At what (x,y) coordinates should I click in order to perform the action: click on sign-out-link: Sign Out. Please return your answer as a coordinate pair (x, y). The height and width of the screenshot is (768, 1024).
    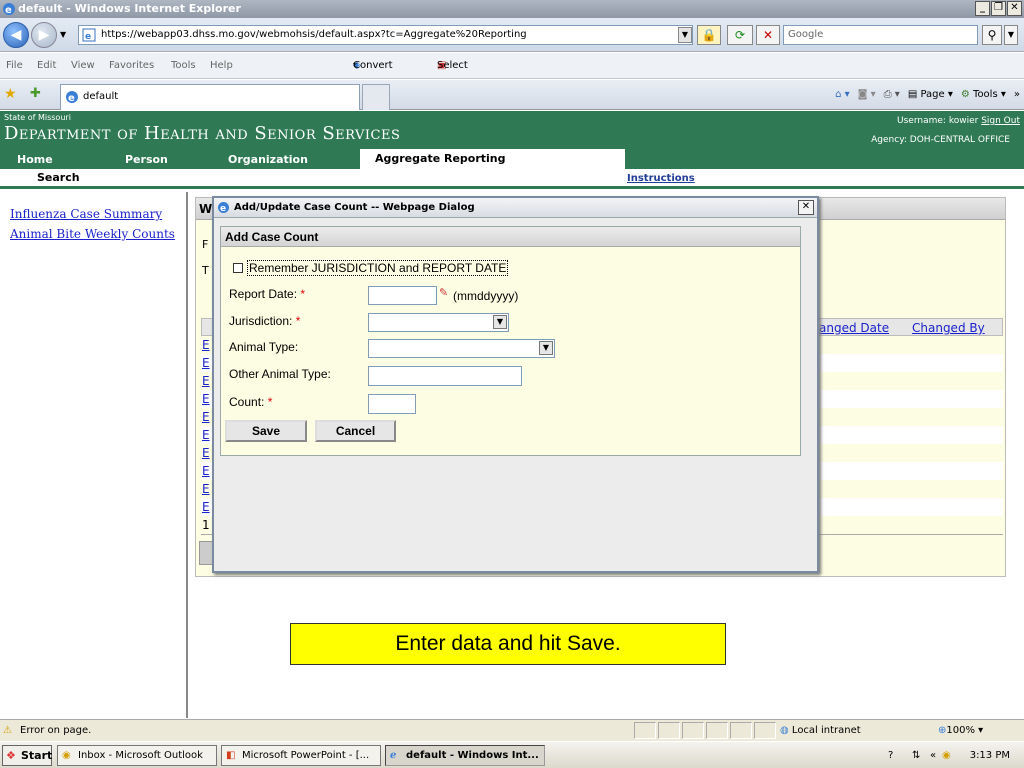
    Looking at the image, I should click on (1000, 121).